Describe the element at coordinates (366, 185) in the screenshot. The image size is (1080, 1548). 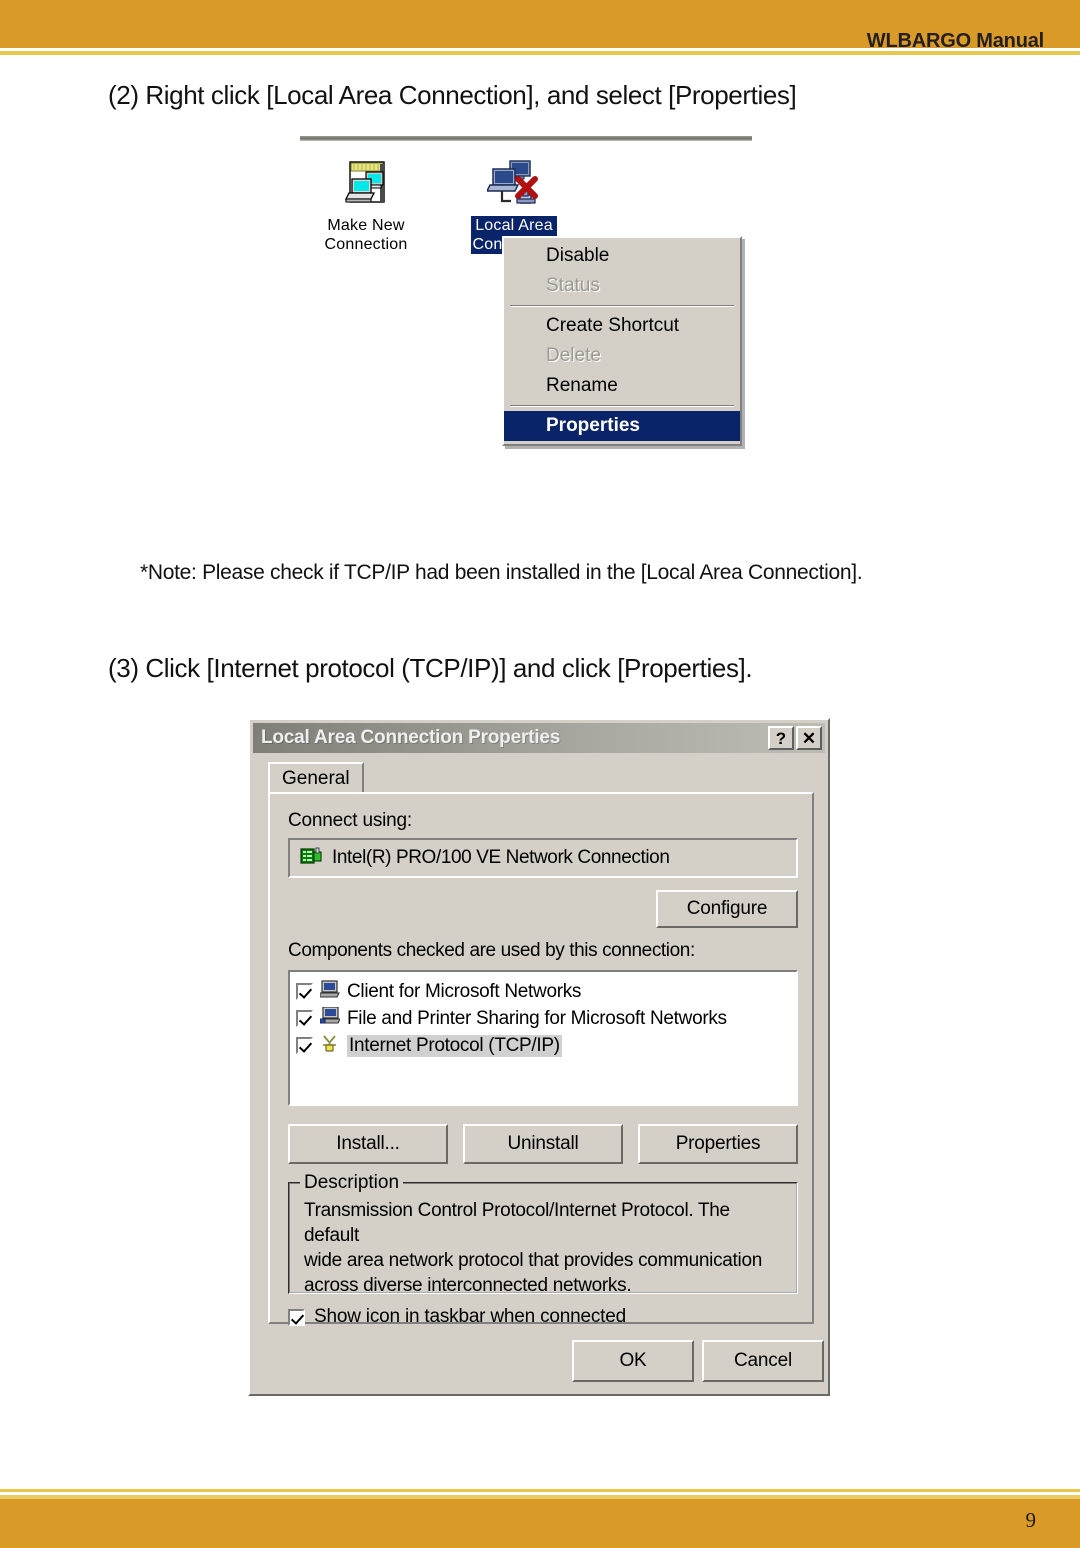
I see `make-new-connection-icon` at that location.